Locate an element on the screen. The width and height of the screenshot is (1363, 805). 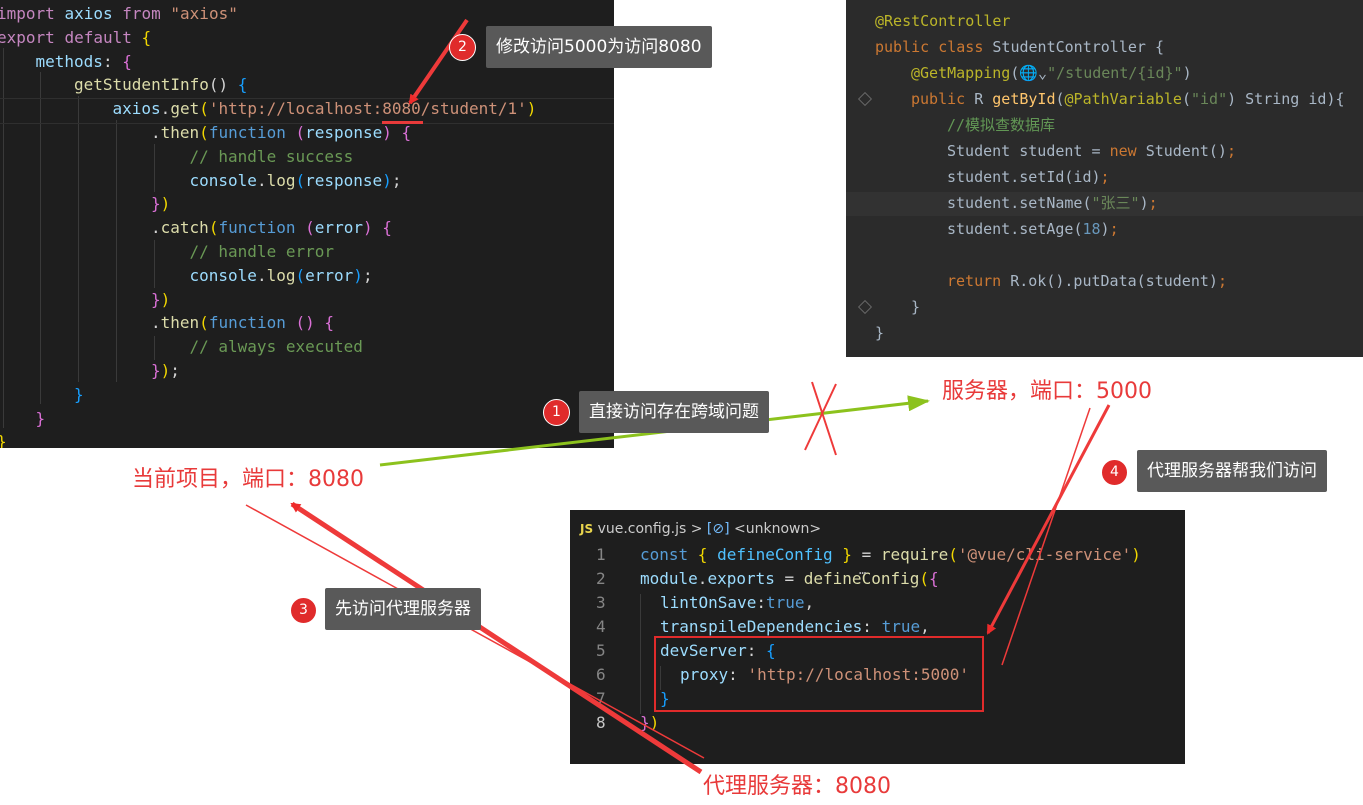
annotation-2-badge: 2 is located at coordinates (462, 47).